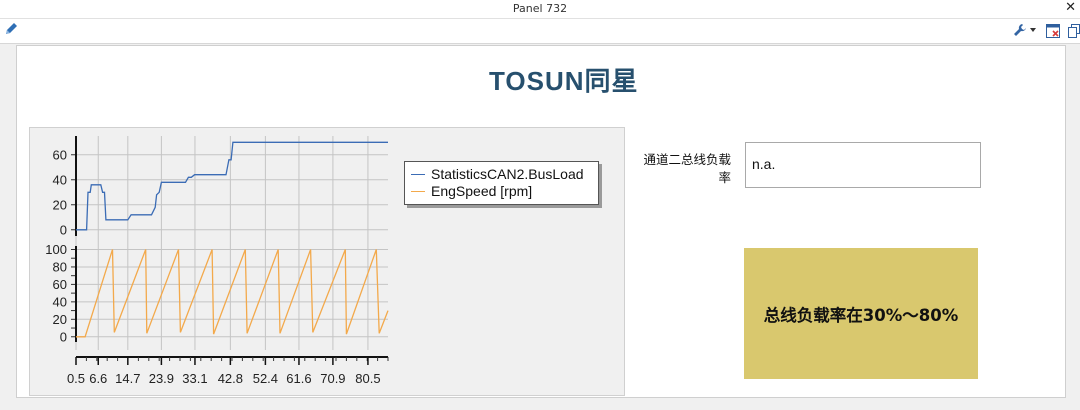 This screenshot has width=1080, height=410. Describe the element at coordinates (230, 378) in the screenshot. I see `x-tick-label: 42.8` at that location.